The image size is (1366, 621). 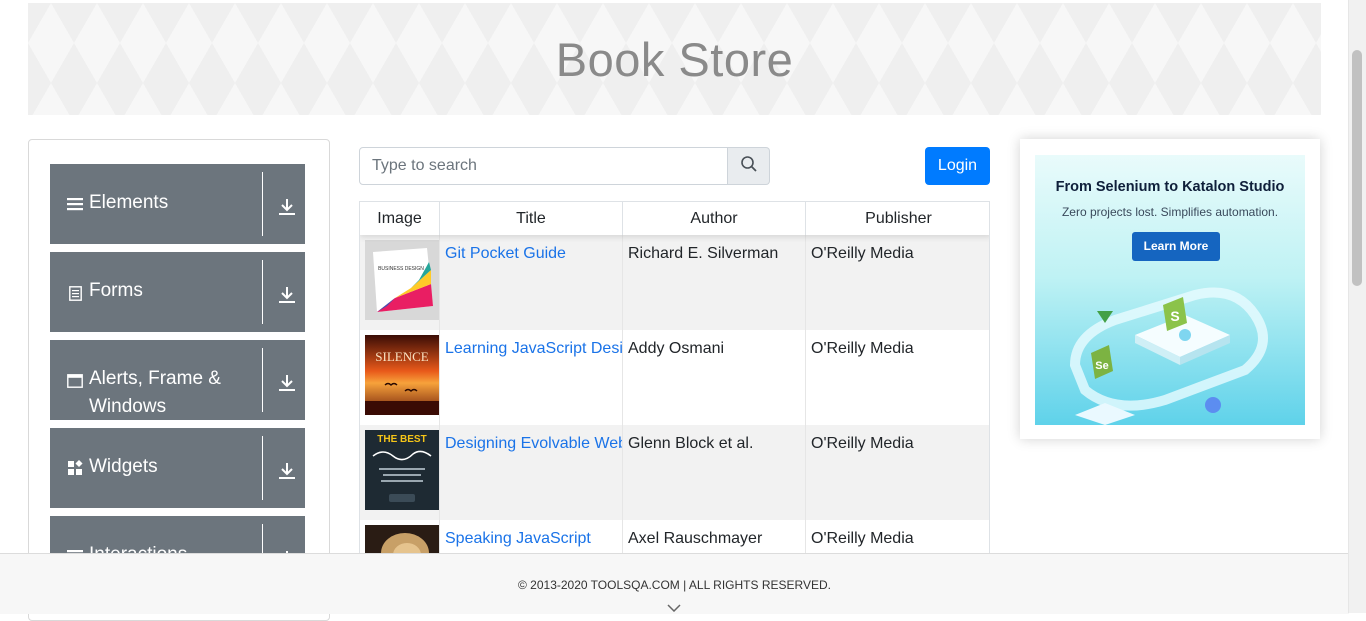 I want to click on sidebar-group-elements: Elements, so click(x=177, y=204).